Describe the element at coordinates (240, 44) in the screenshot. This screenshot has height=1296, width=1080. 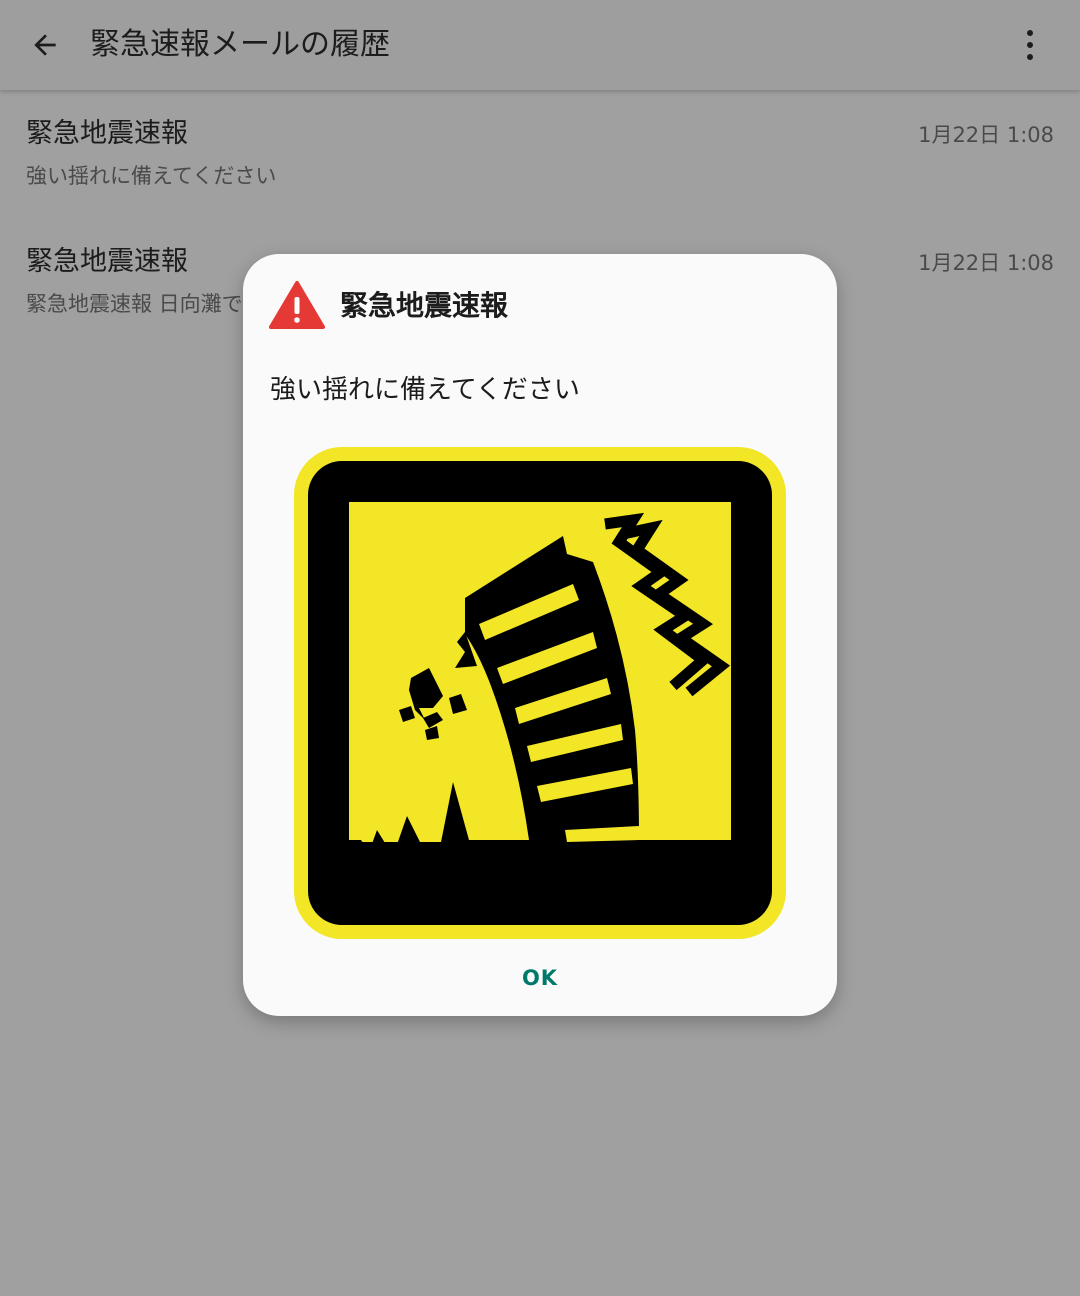
I see `page-title: 緊急速報メールの履歴` at that location.